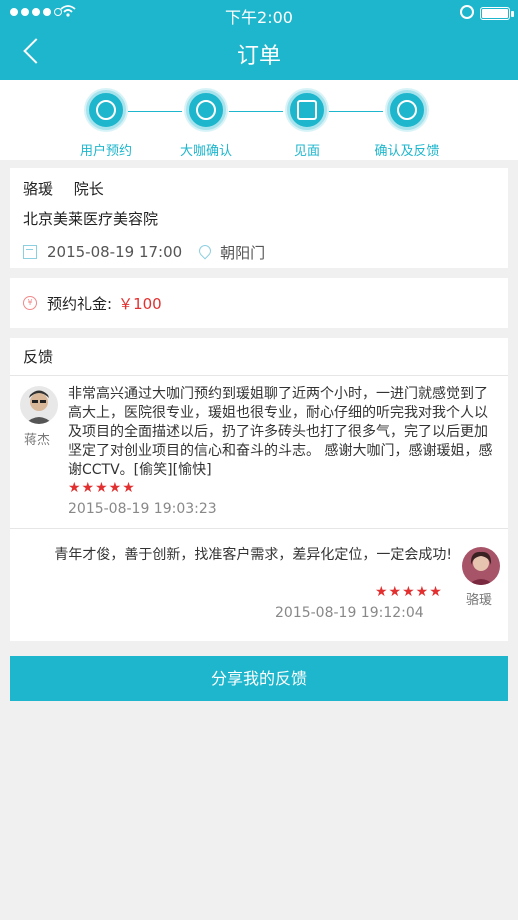 The width and height of the screenshot is (518, 920). Describe the element at coordinates (495, 13) in the screenshot. I see `battery-icon` at that location.